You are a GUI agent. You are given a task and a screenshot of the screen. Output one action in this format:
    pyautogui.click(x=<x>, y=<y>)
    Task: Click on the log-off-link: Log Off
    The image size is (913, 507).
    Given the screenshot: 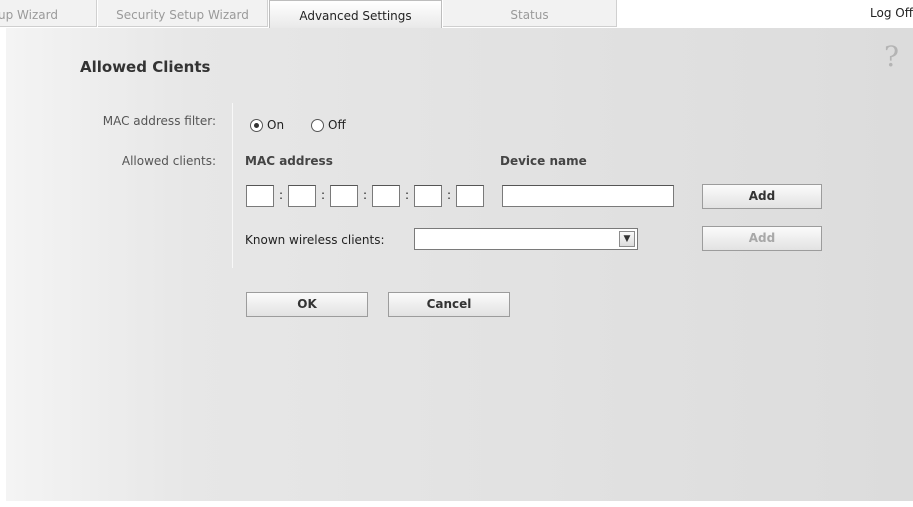 What is the action you would take?
    pyautogui.click(x=891, y=13)
    